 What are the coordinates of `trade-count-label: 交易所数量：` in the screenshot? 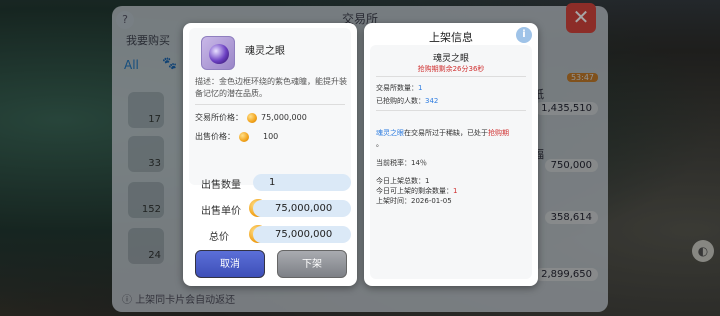 It's located at (397, 88).